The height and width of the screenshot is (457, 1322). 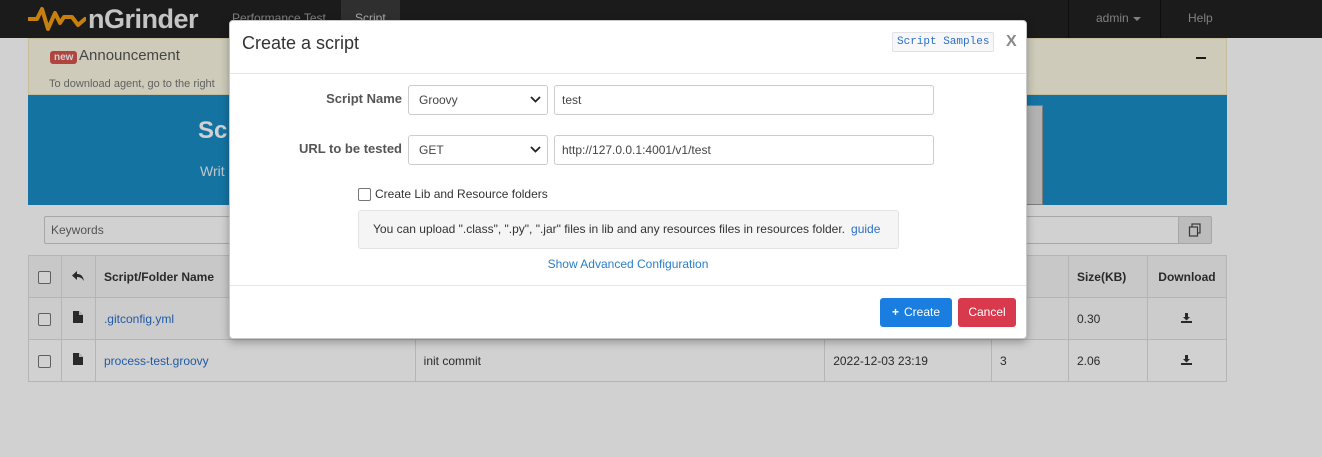 What do you see at coordinates (987, 312) in the screenshot?
I see `cancel-button: Cancel` at bounding box center [987, 312].